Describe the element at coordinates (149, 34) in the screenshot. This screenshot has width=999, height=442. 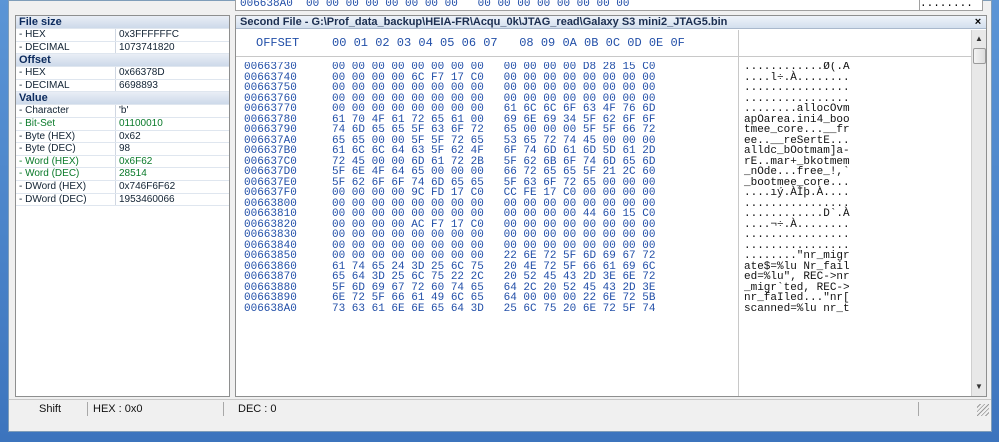
I see `info-value: 0x3FFFFFFC` at that location.